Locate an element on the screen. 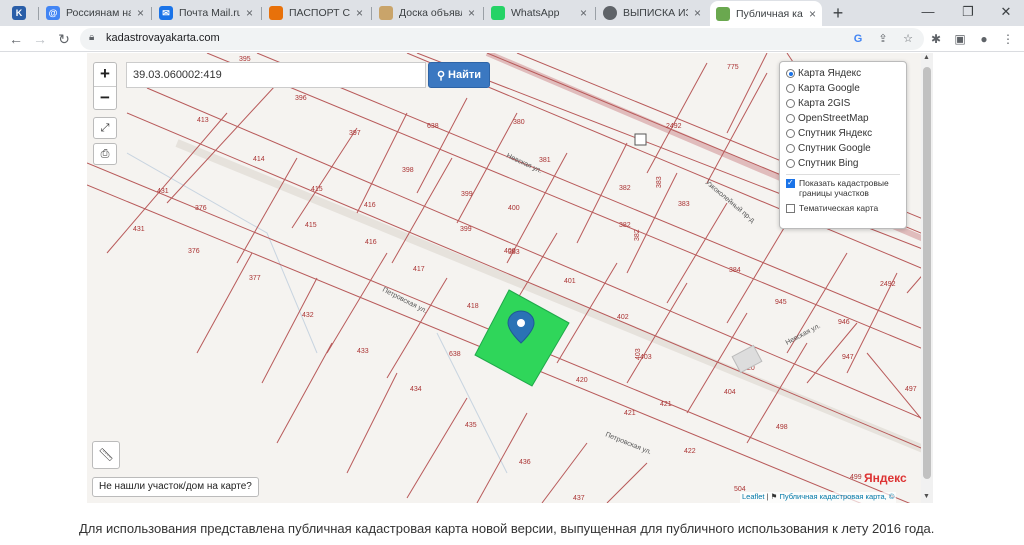  parcel-label: 382 is located at coordinates (625, 188).